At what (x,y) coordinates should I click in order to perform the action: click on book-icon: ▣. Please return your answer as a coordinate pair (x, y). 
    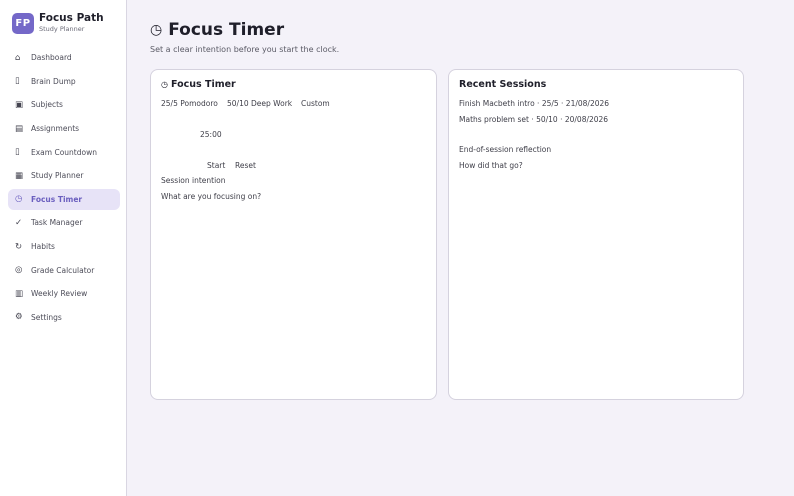
    Looking at the image, I should click on (19, 104).